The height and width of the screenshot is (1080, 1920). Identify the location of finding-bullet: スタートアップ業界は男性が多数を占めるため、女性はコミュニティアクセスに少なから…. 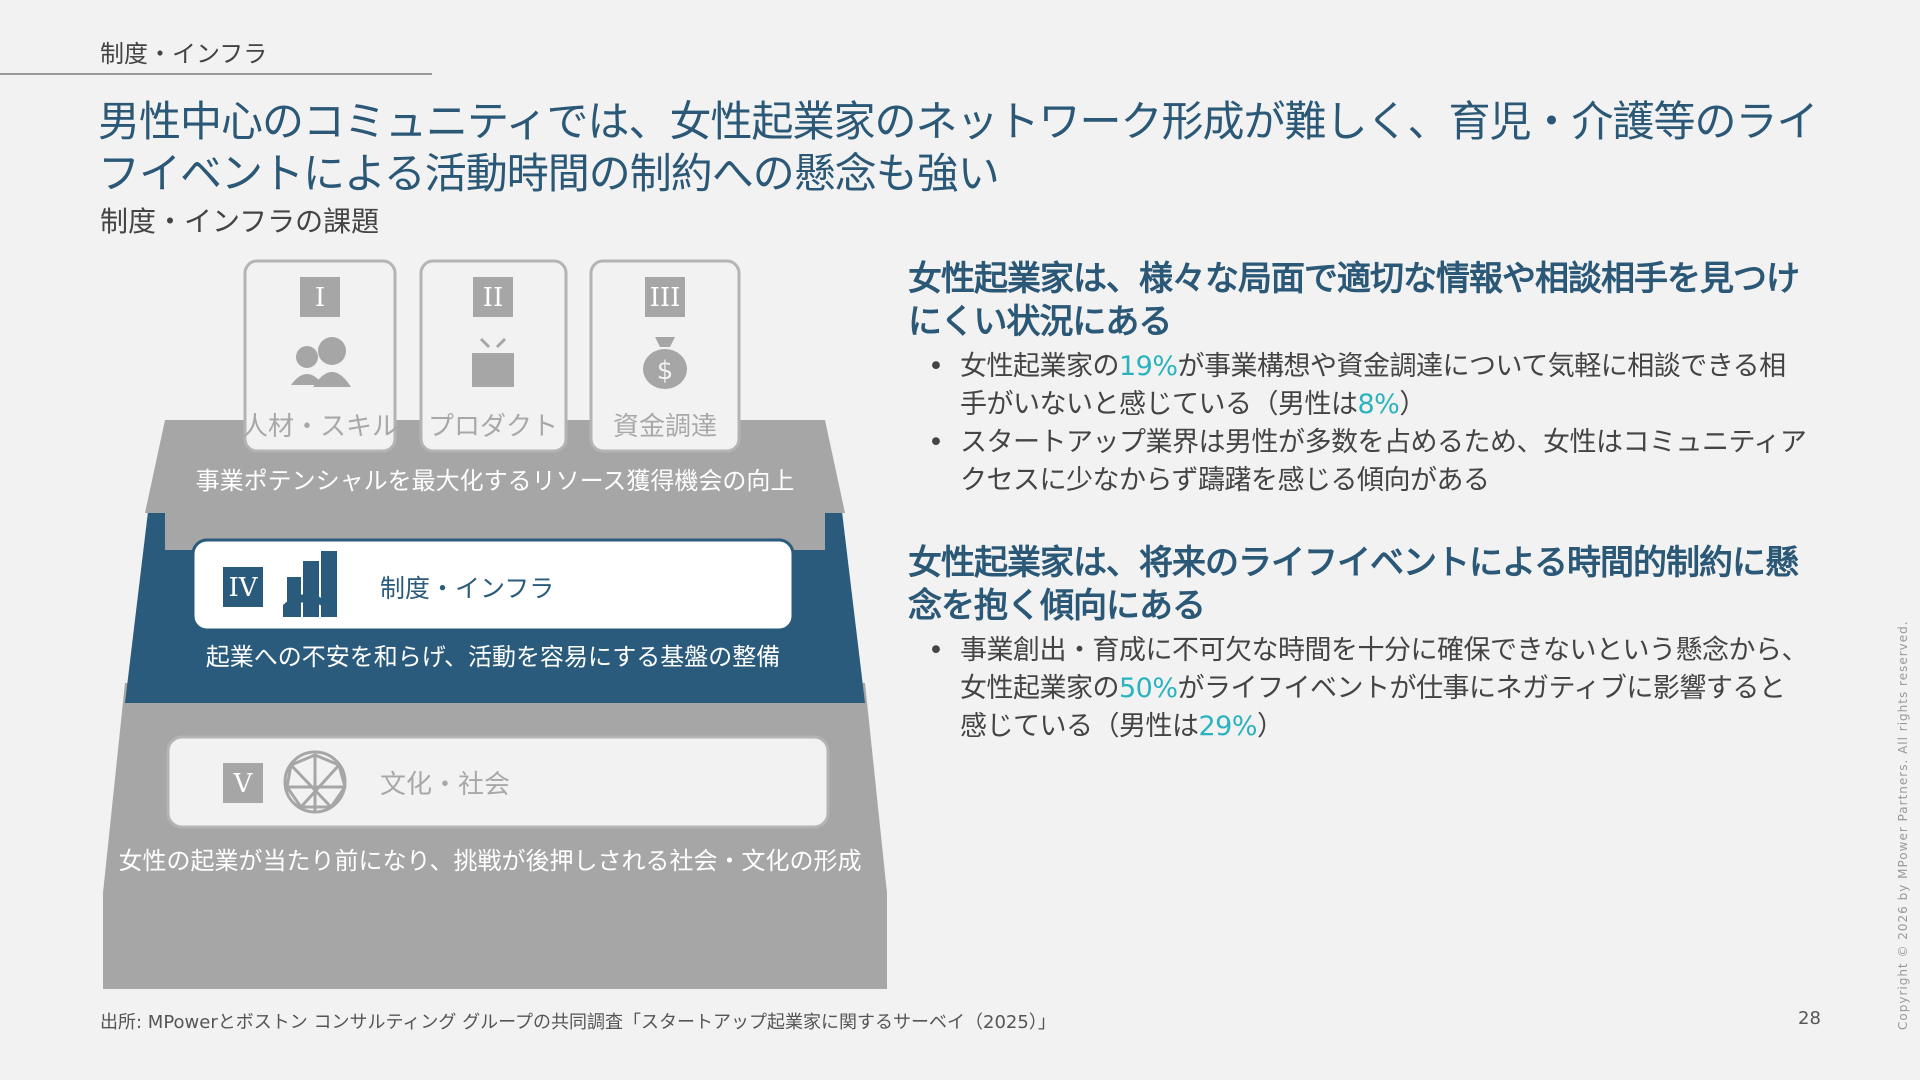
(1358, 462).